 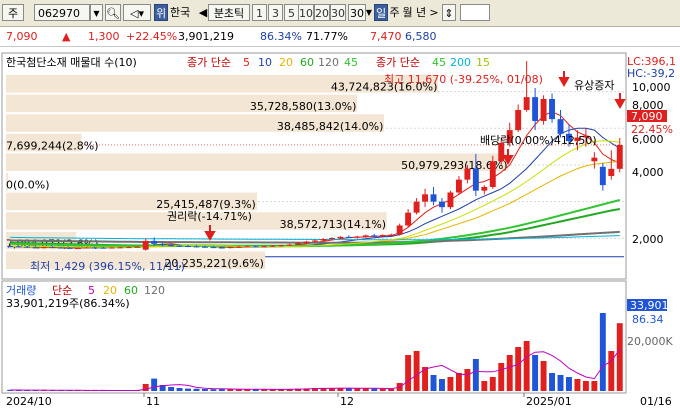 What do you see at coordinates (21, 290) in the screenshot?
I see `volume-legend-label: 거래량` at bounding box center [21, 290].